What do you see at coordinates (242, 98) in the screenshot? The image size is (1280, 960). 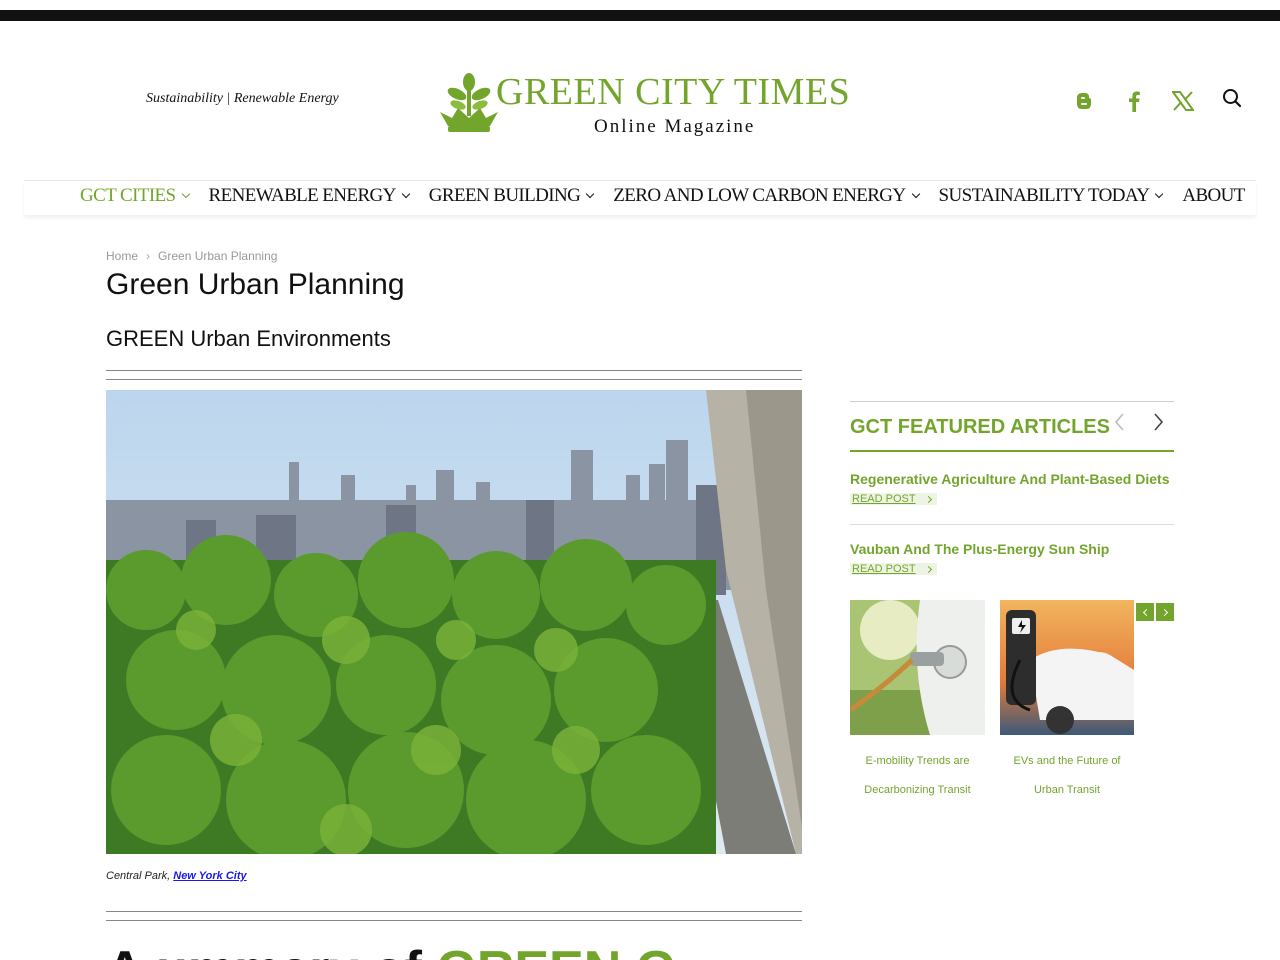 I see `site-tagline: Sustainability | Renewable Energy` at bounding box center [242, 98].